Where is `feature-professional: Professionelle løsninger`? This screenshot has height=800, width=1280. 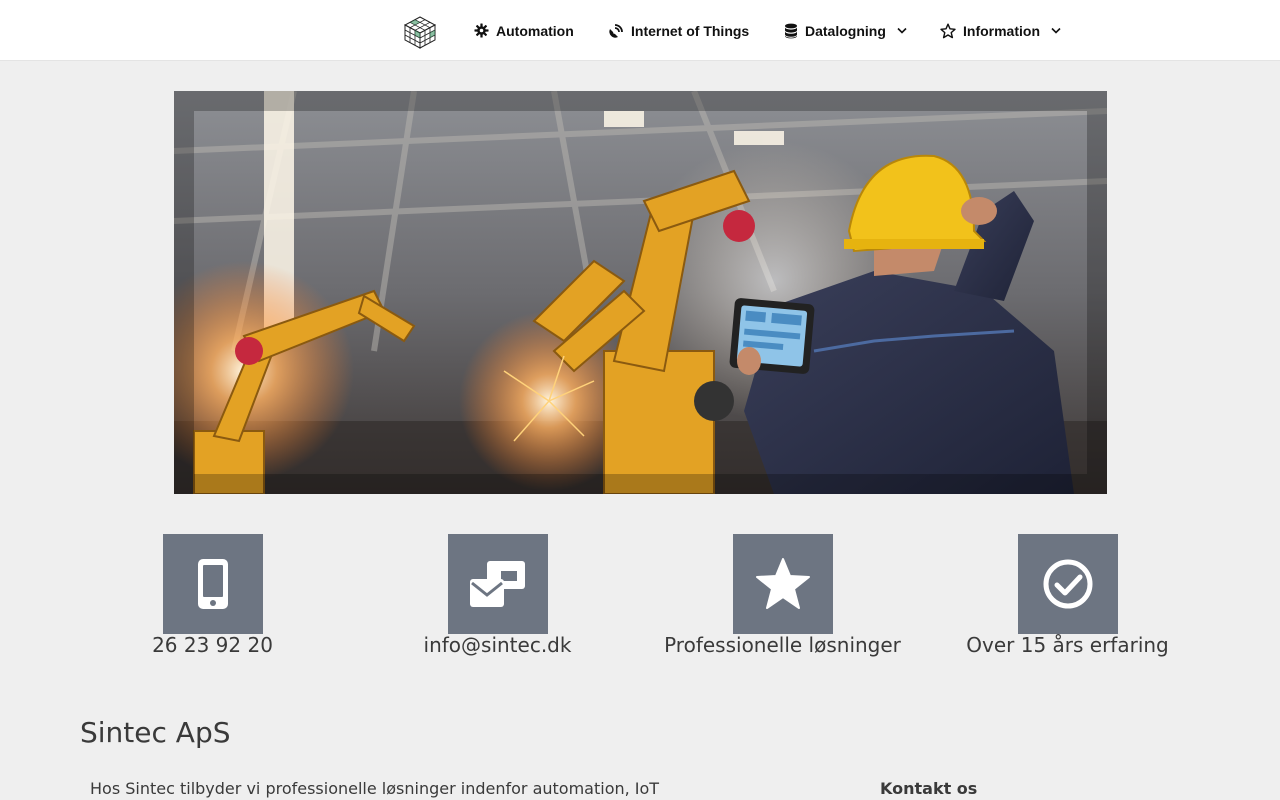
feature-professional: Professionelle løsninger is located at coordinates (782, 599).